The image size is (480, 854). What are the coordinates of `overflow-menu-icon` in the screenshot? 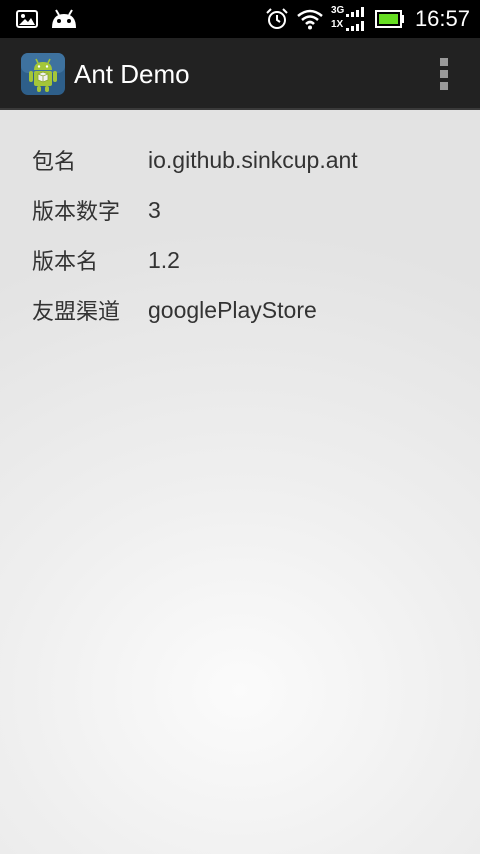 It's located at (444, 74).